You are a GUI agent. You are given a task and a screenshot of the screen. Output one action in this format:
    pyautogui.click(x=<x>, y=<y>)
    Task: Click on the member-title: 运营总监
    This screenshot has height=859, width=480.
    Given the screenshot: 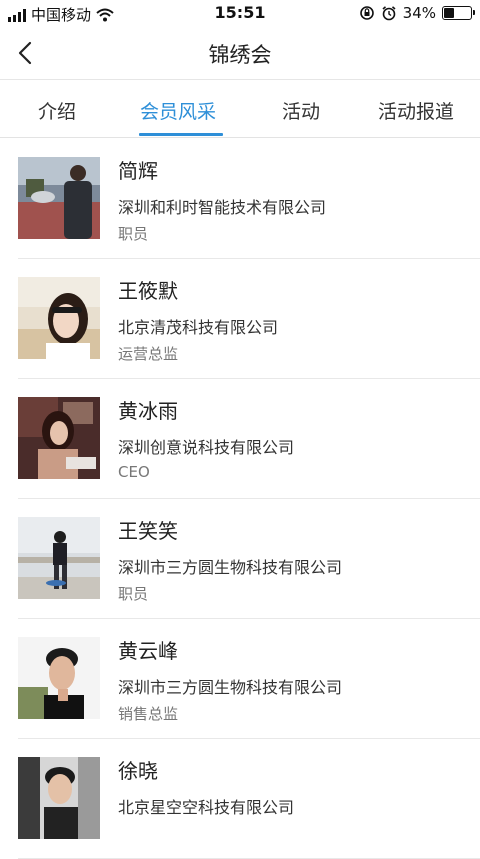 What is the action you would take?
    pyautogui.click(x=148, y=354)
    